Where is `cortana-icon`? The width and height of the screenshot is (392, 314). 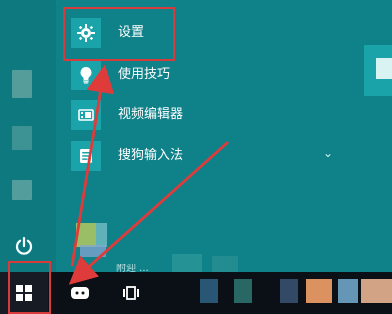 cortana-icon is located at coordinates (80, 293).